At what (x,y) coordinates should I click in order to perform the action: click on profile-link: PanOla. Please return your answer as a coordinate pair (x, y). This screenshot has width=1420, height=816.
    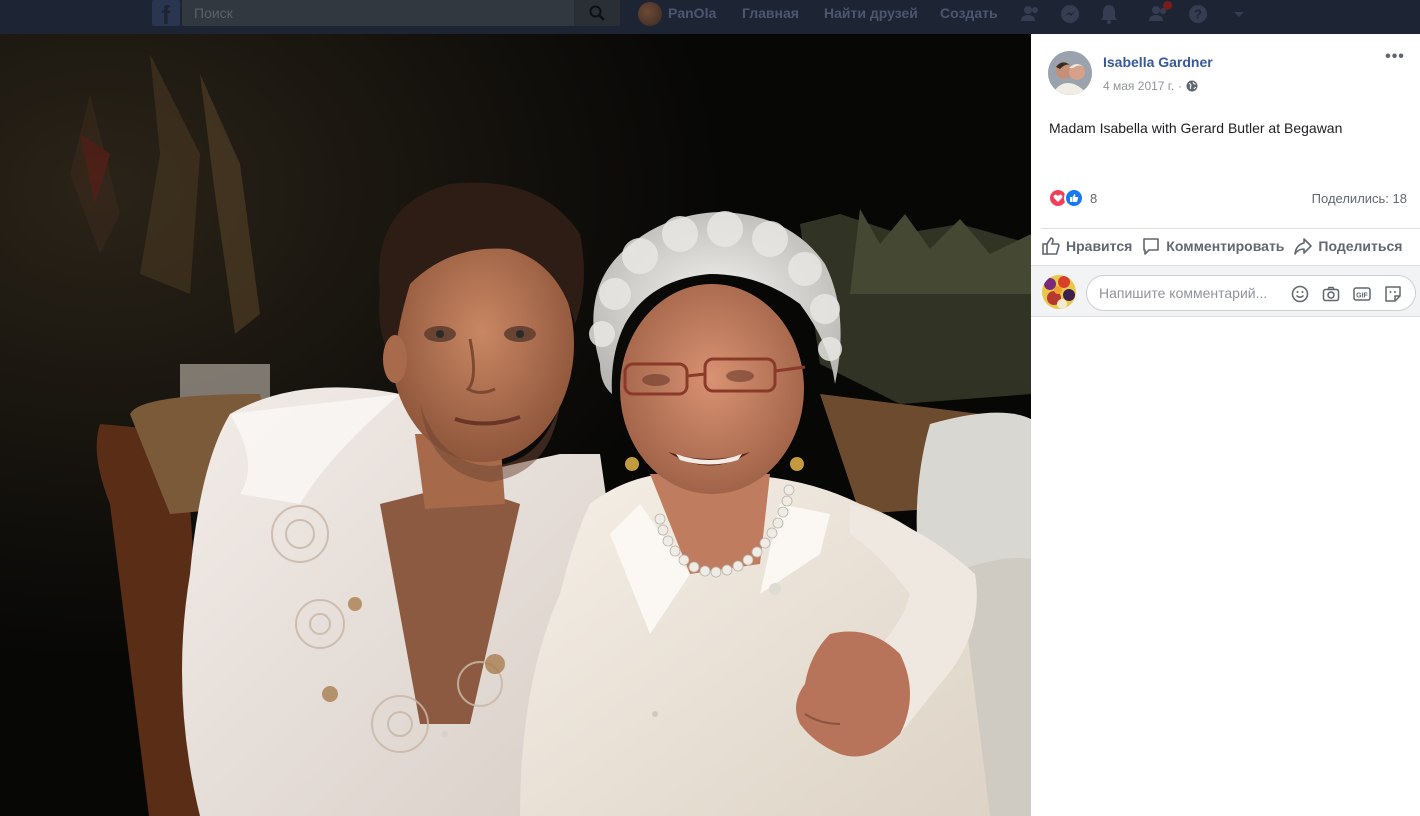
    Looking at the image, I should click on (692, 13).